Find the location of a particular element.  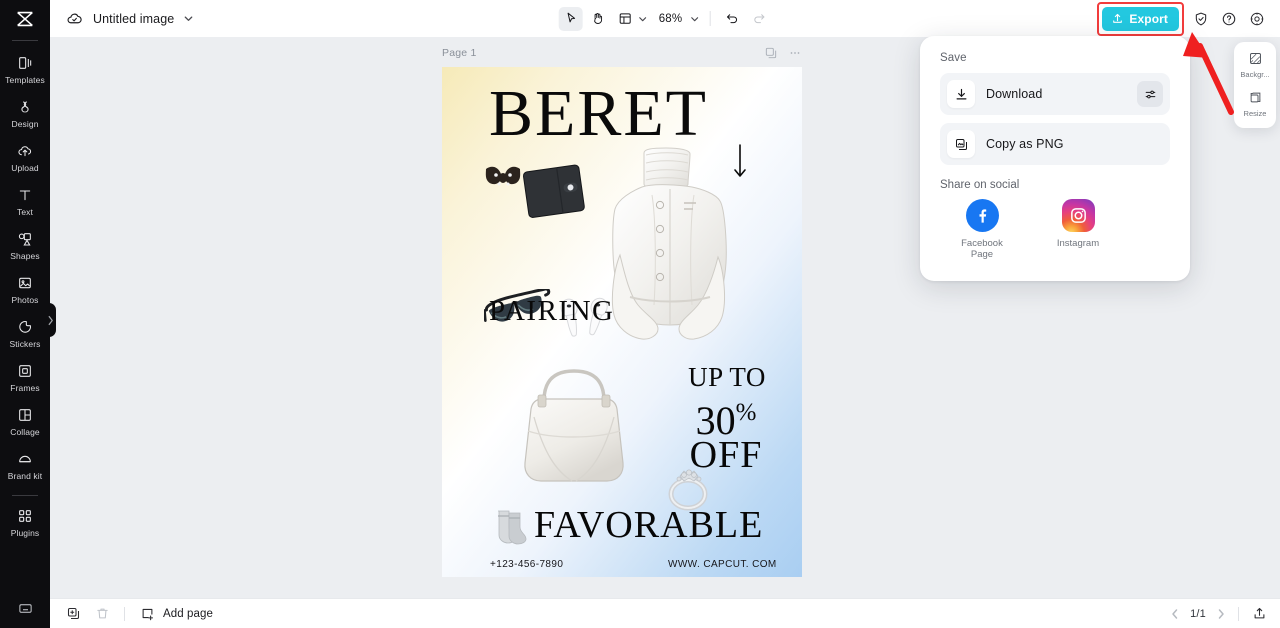

upload-cloud-icon is located at coordinates (25, 151).